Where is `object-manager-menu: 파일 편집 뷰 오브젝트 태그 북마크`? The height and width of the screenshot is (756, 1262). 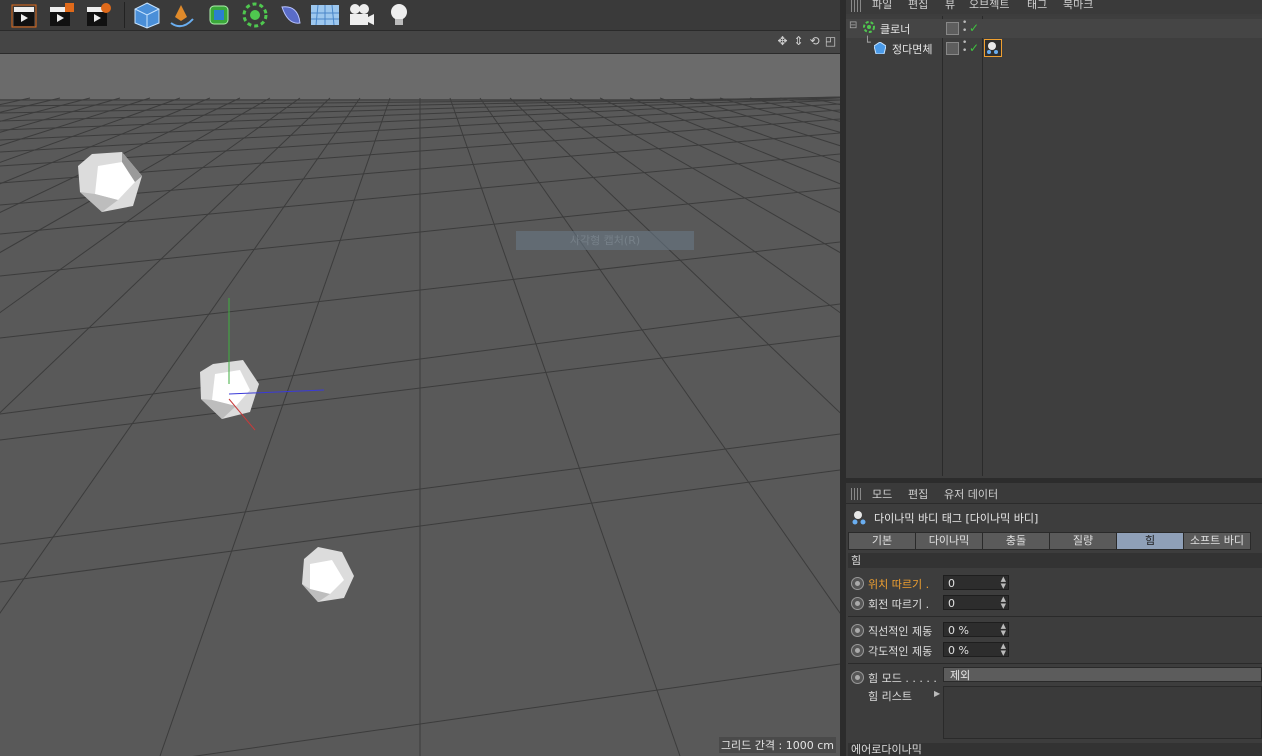 object-manager-menu: 파일 편집 뷰 오브젝트 태그 북마크 is located at coordinates (1054, 7).